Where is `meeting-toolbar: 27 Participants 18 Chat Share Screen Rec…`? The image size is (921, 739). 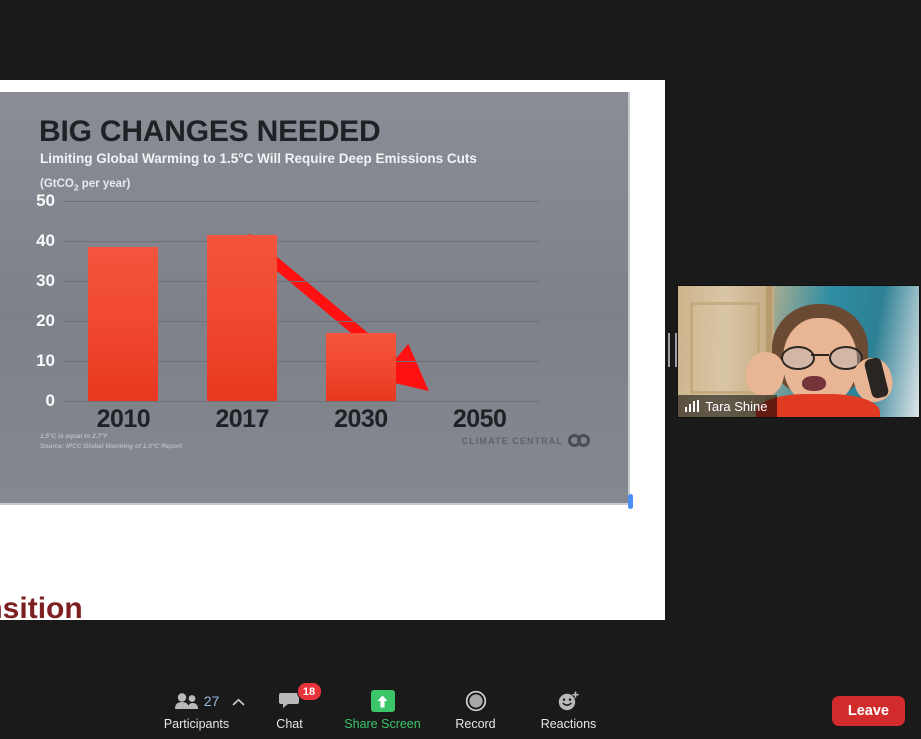
meeting-toolbar: 27 Participants 18 Chat Share Screen Rec… is located at coordinates (460, 709).